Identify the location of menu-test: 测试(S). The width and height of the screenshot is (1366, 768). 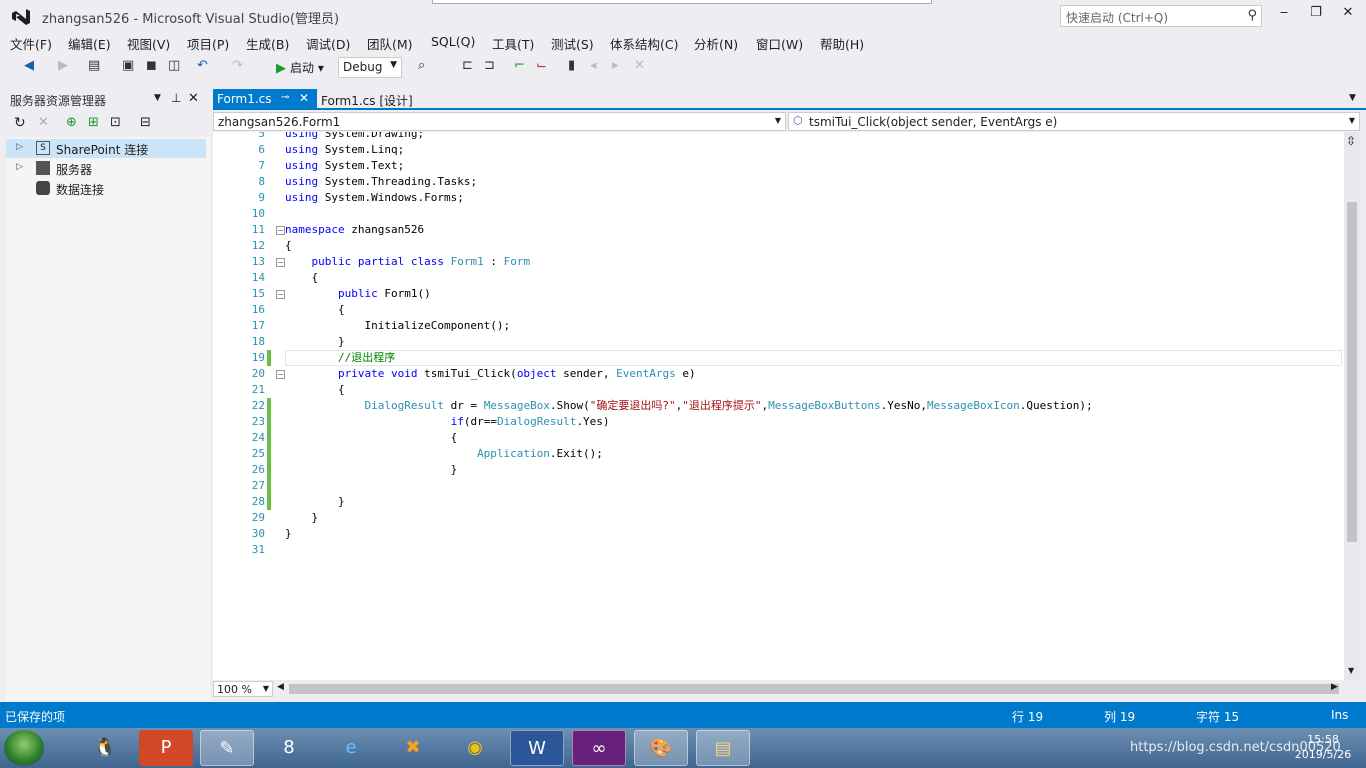
(572, 43).